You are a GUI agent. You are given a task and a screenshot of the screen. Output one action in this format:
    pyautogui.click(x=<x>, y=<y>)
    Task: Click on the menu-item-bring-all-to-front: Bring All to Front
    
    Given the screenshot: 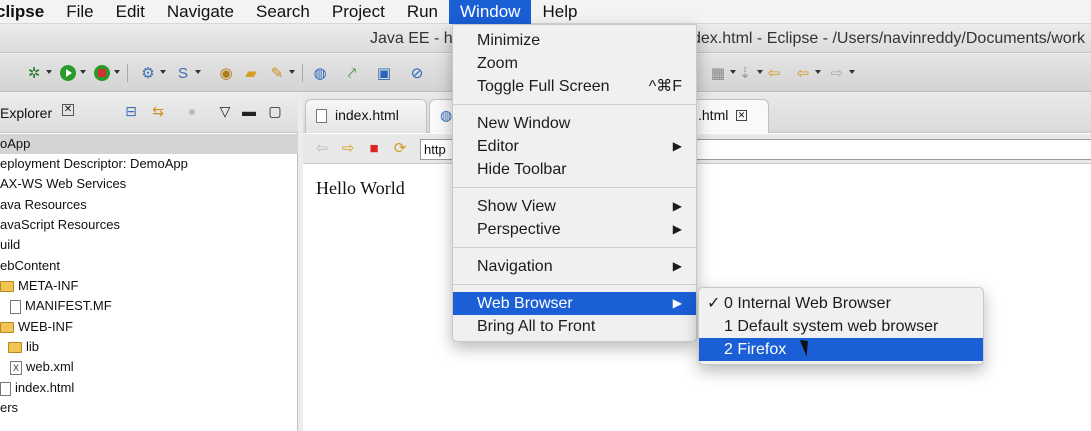 What is the action you would take?
    pyautogui.click(x=574, y=326)
    